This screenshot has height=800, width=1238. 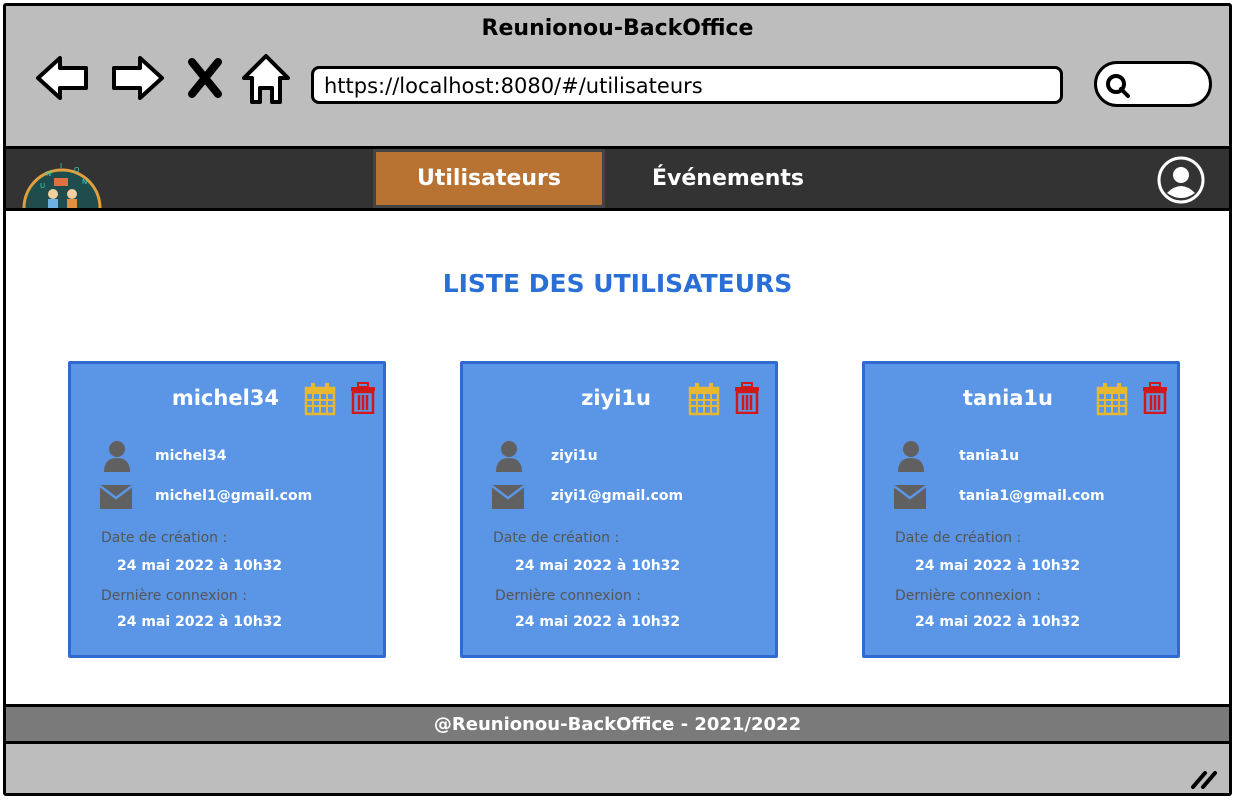 I want to click on reunionou-logo: U N I O N, so click(x=62, y=185).